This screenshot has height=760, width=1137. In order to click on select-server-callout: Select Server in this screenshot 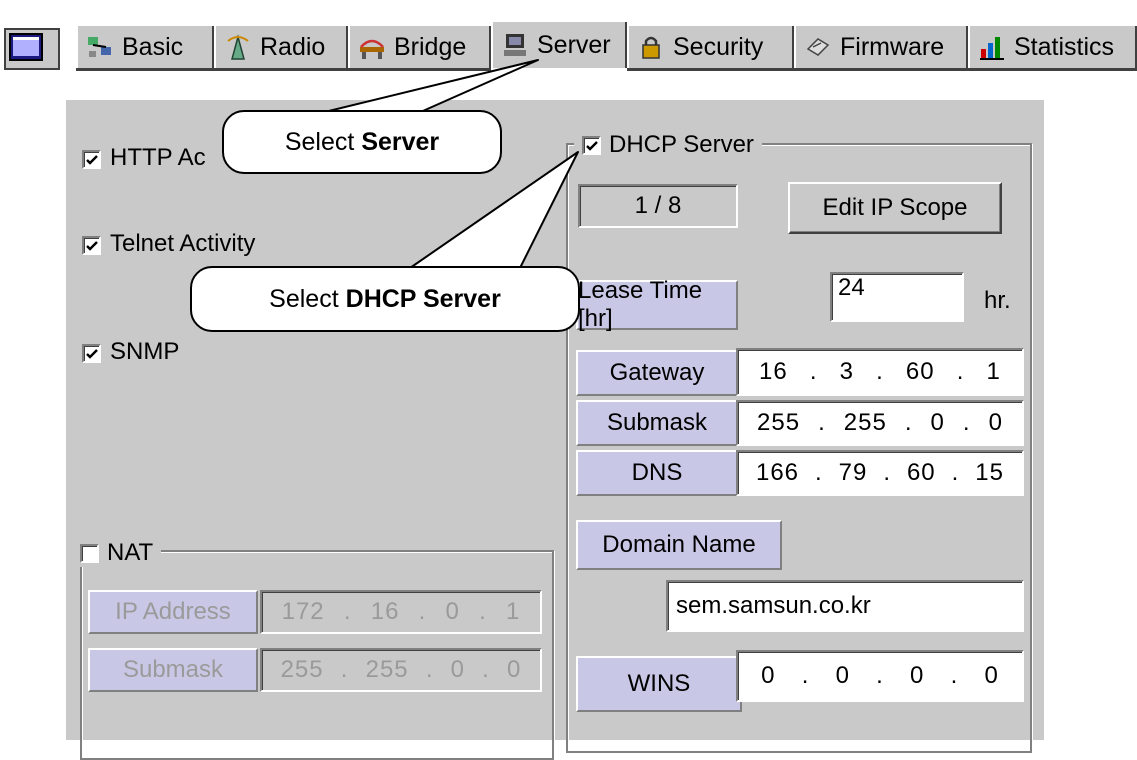, I will do `click(362, 142)`.